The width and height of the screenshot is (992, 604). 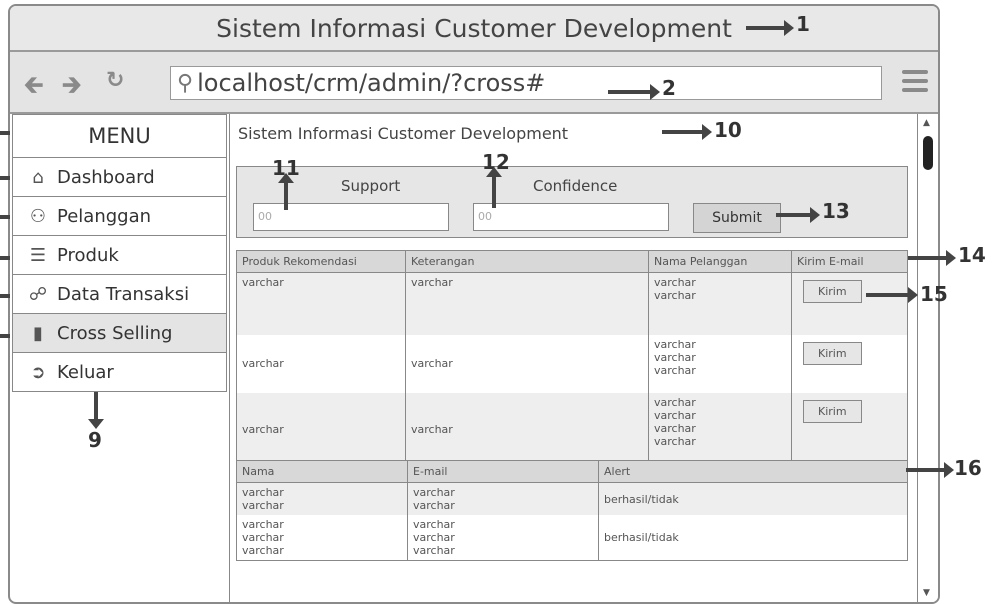 What do you see at coordinates (38, 216) in the screenshot?
I see `users-icon: ⚇` at bounding box center [38, 216].